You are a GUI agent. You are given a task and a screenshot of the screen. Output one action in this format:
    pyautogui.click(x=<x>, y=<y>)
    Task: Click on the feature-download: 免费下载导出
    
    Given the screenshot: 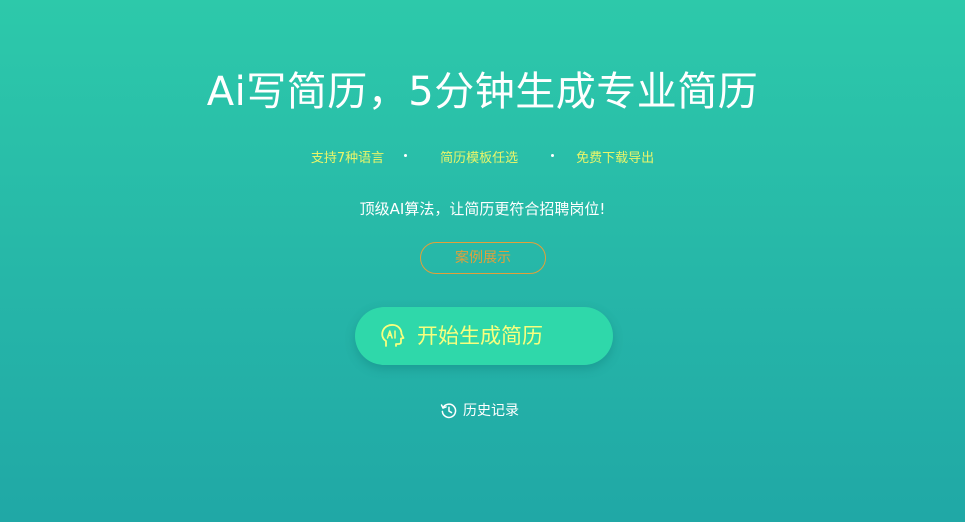 What is the action you would take?
    pyautogui.click(x=615, y=158)
    